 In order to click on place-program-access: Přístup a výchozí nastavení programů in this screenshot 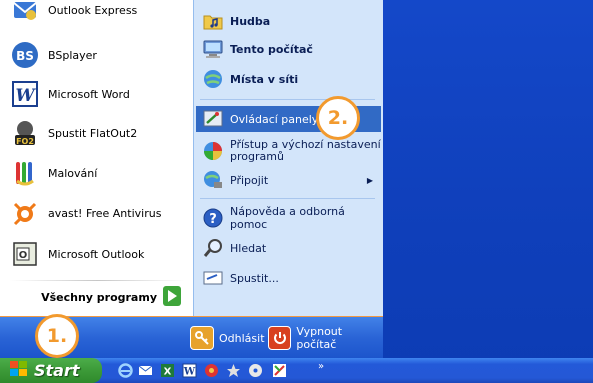, I will do `click(288, 151)`.